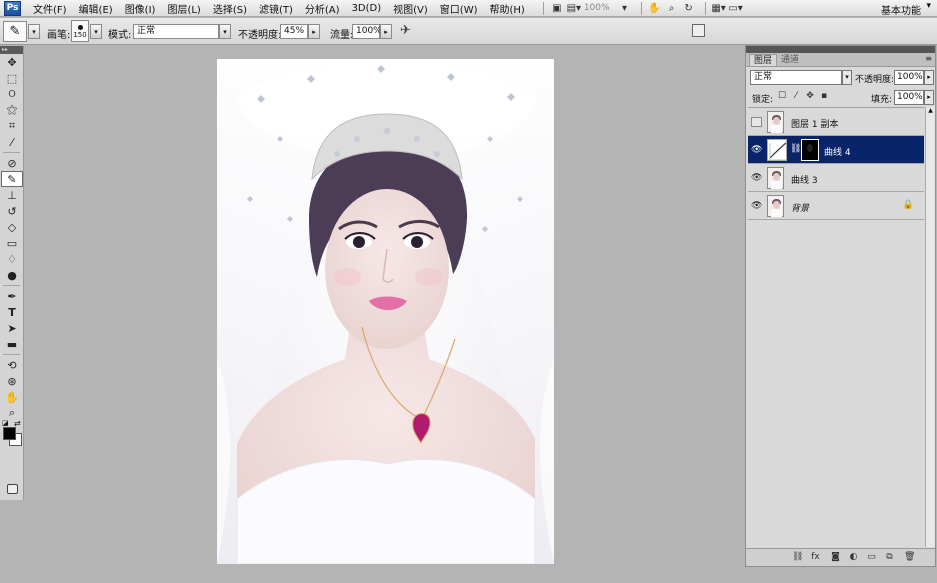 This screenshot has height=583, width=937. I want to click on menu-file: 文件(F), so click(50, 8).